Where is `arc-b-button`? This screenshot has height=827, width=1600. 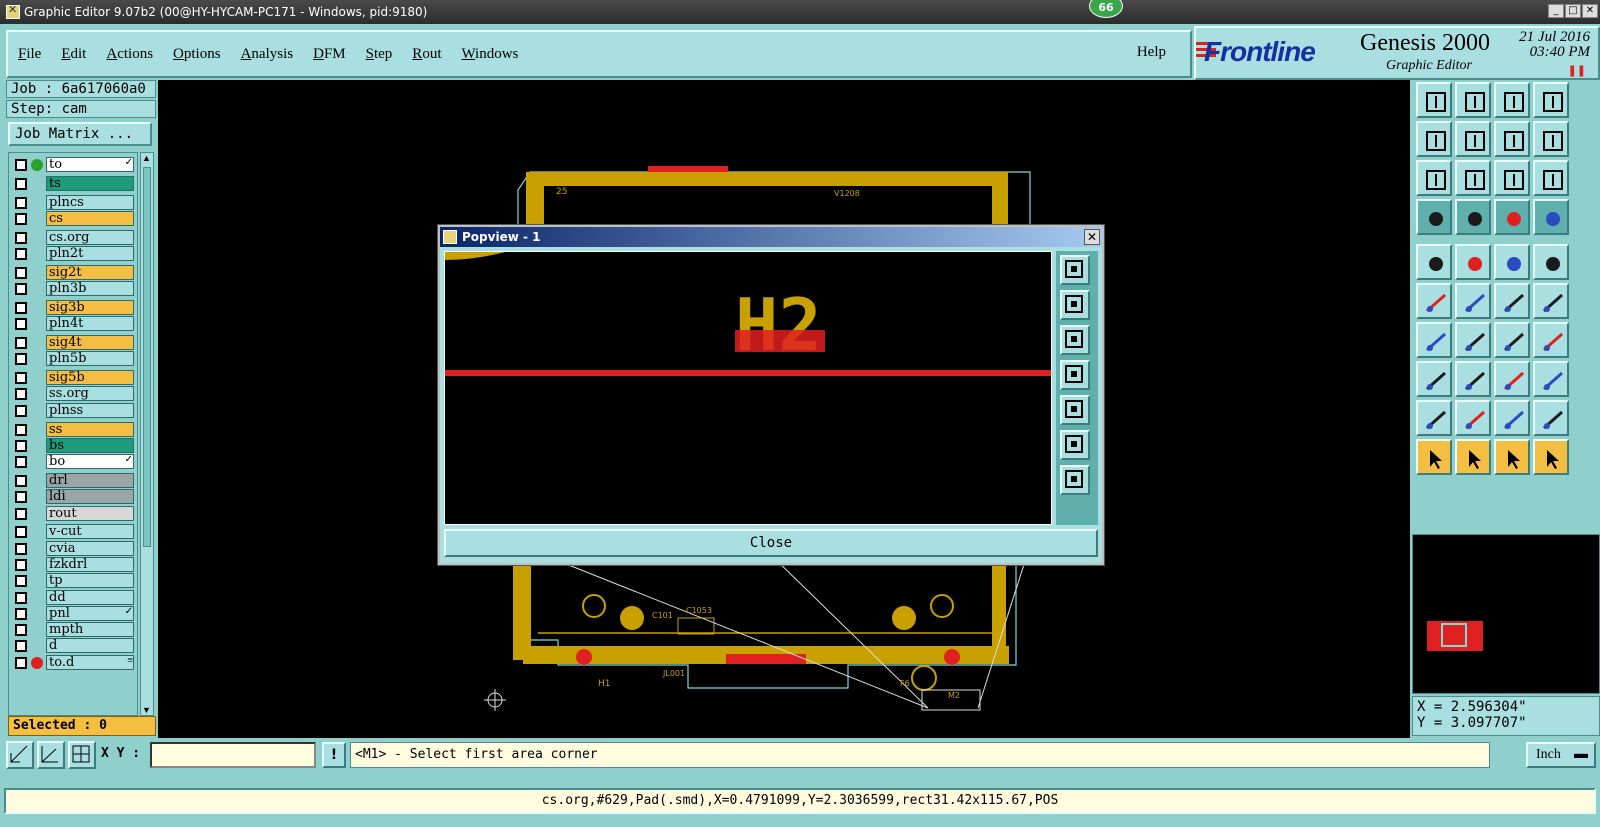
arc-b-button is located at coordinates (1551, 418).